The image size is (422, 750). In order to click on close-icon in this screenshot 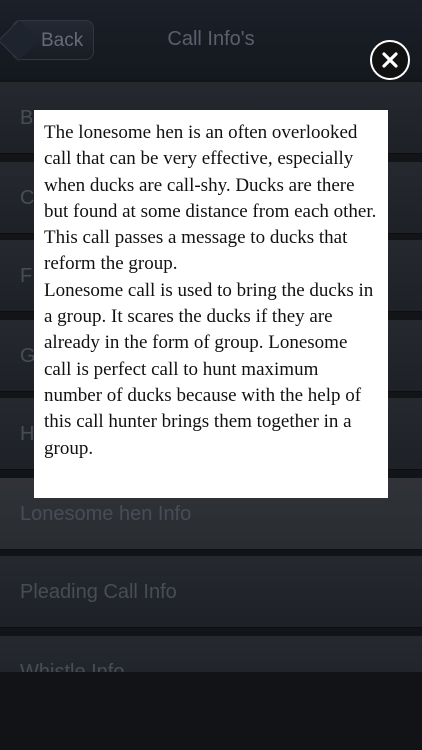, I will do `click(390, 60)`.